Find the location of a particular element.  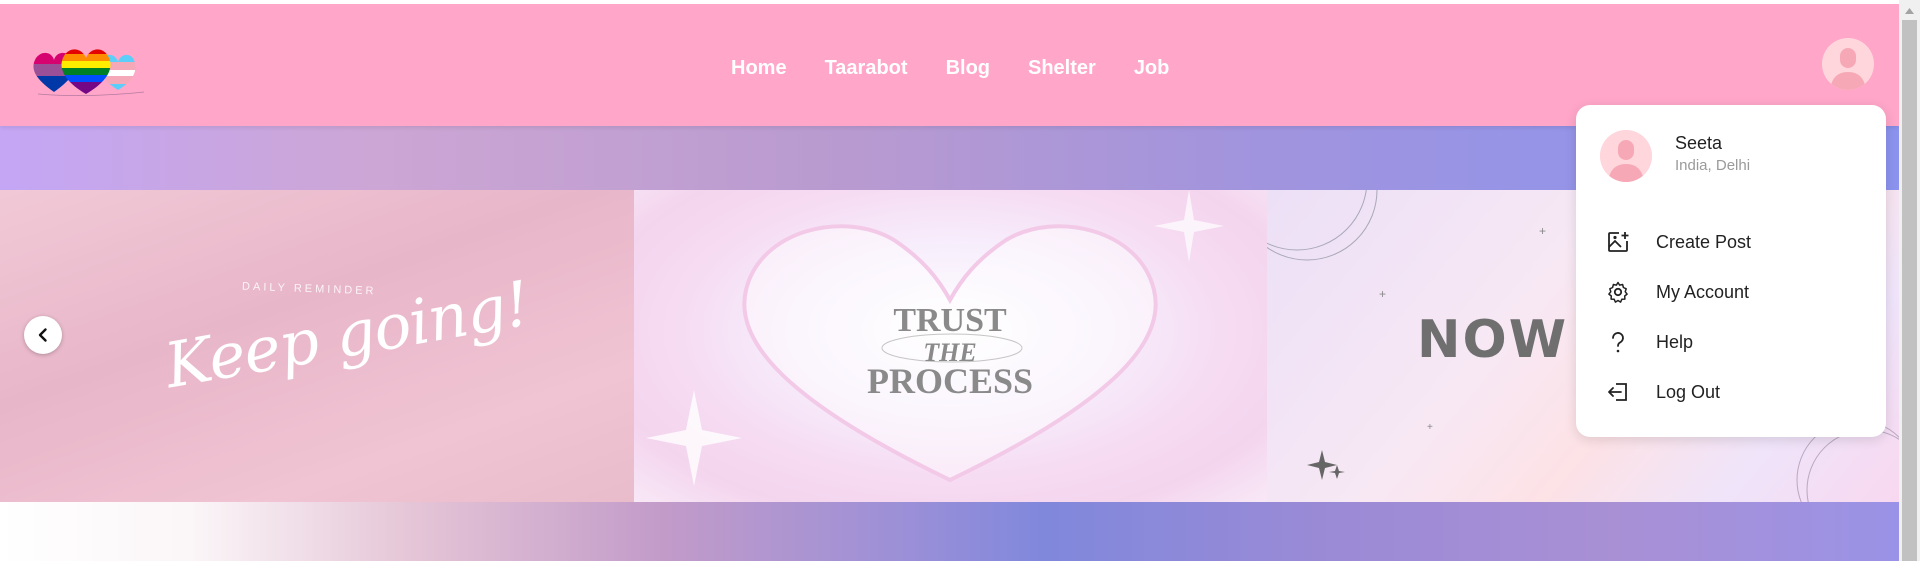

vertical-scrollbar is located at coordinates (1909, 280).